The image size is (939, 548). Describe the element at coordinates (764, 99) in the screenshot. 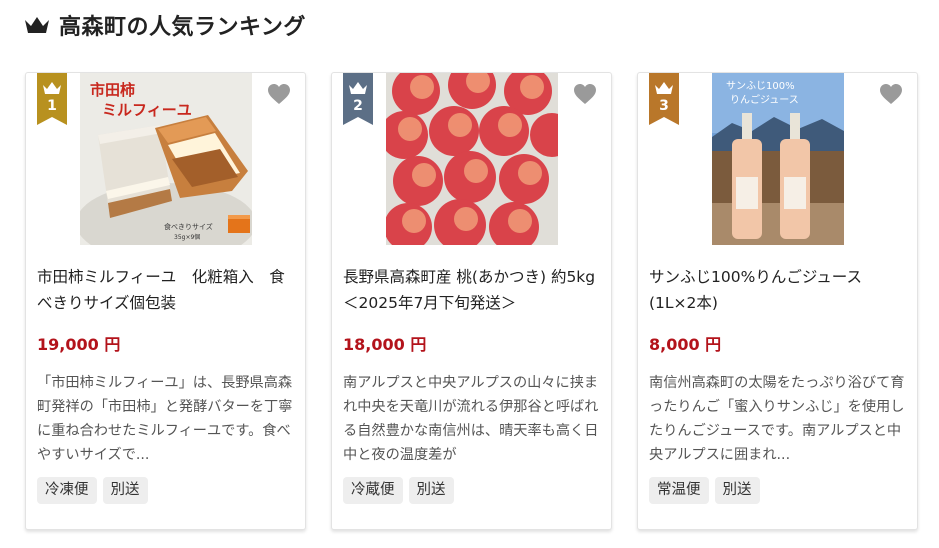

I see `image-caption-line-2: りんごジュース` at that location.